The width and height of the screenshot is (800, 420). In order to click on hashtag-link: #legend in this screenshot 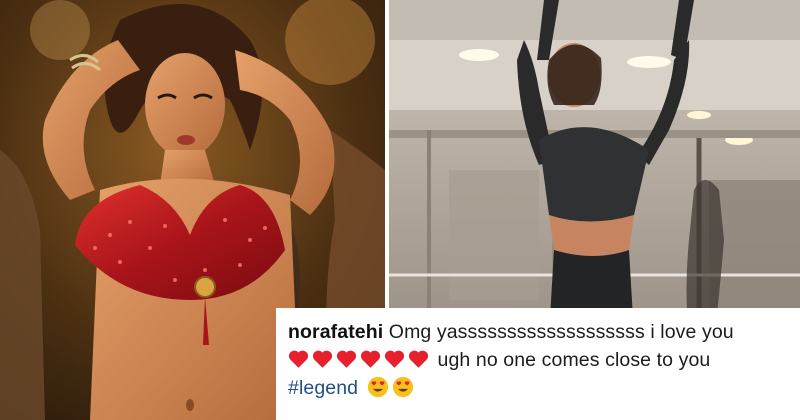, I will do `click(323, 388)`.